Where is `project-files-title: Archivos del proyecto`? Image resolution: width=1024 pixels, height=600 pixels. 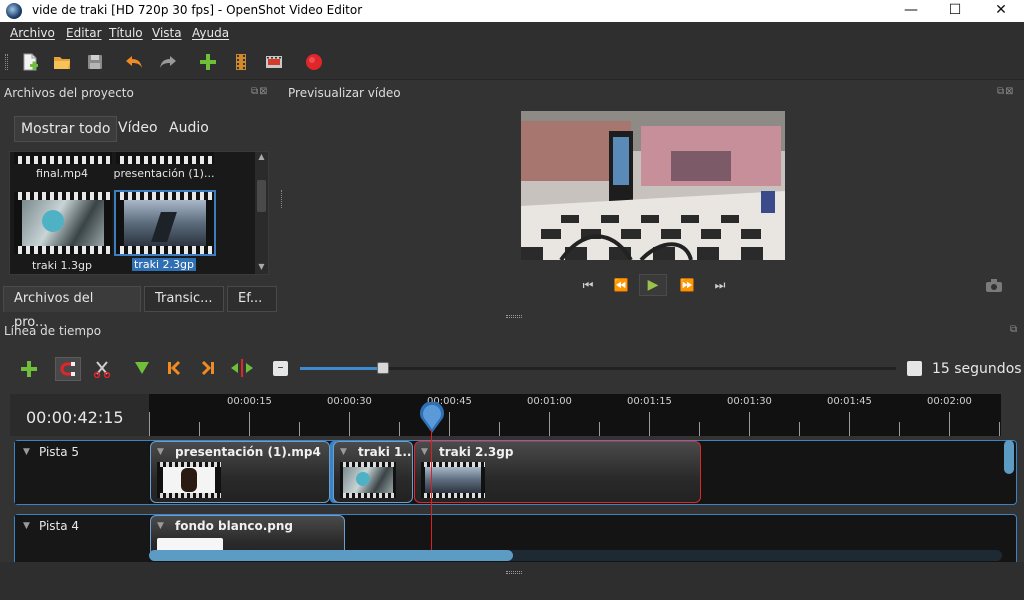
project-files-title: Archivos del proyecto is located at coordinates (69, 93).